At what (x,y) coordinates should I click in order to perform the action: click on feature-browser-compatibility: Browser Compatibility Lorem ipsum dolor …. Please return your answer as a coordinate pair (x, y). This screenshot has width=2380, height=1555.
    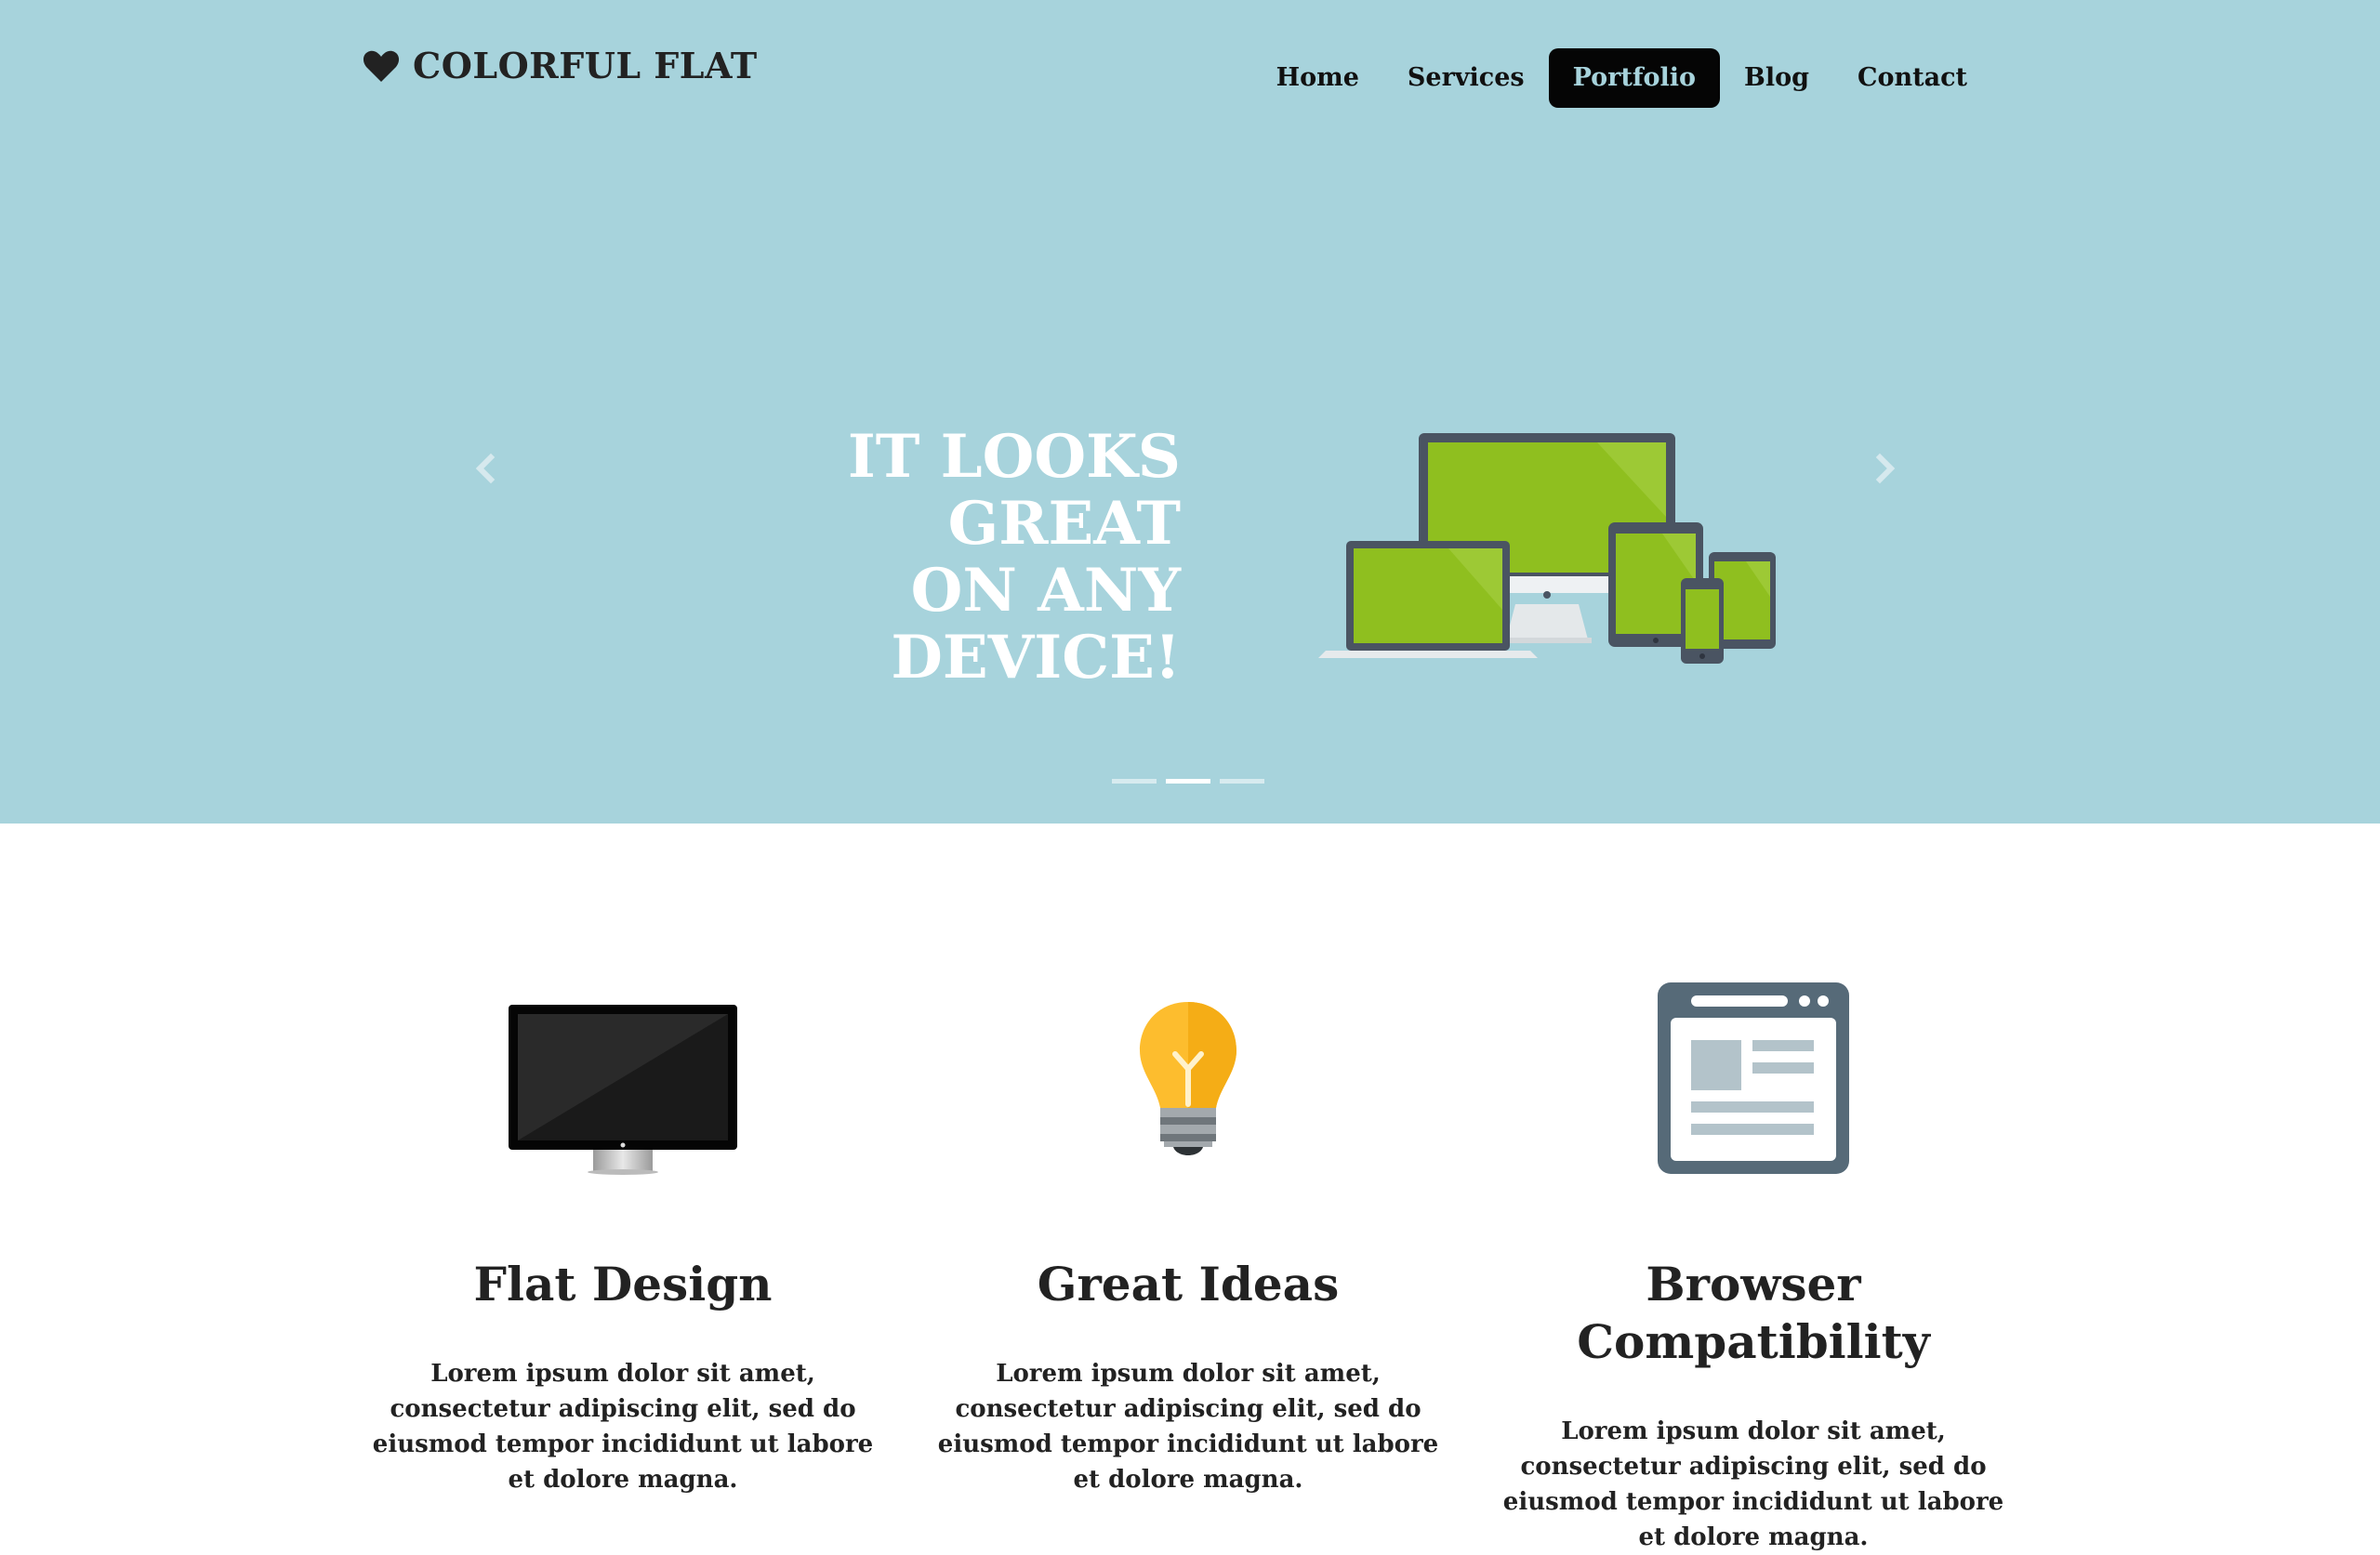
    Looking at the image, I should click on (1753, 1261).